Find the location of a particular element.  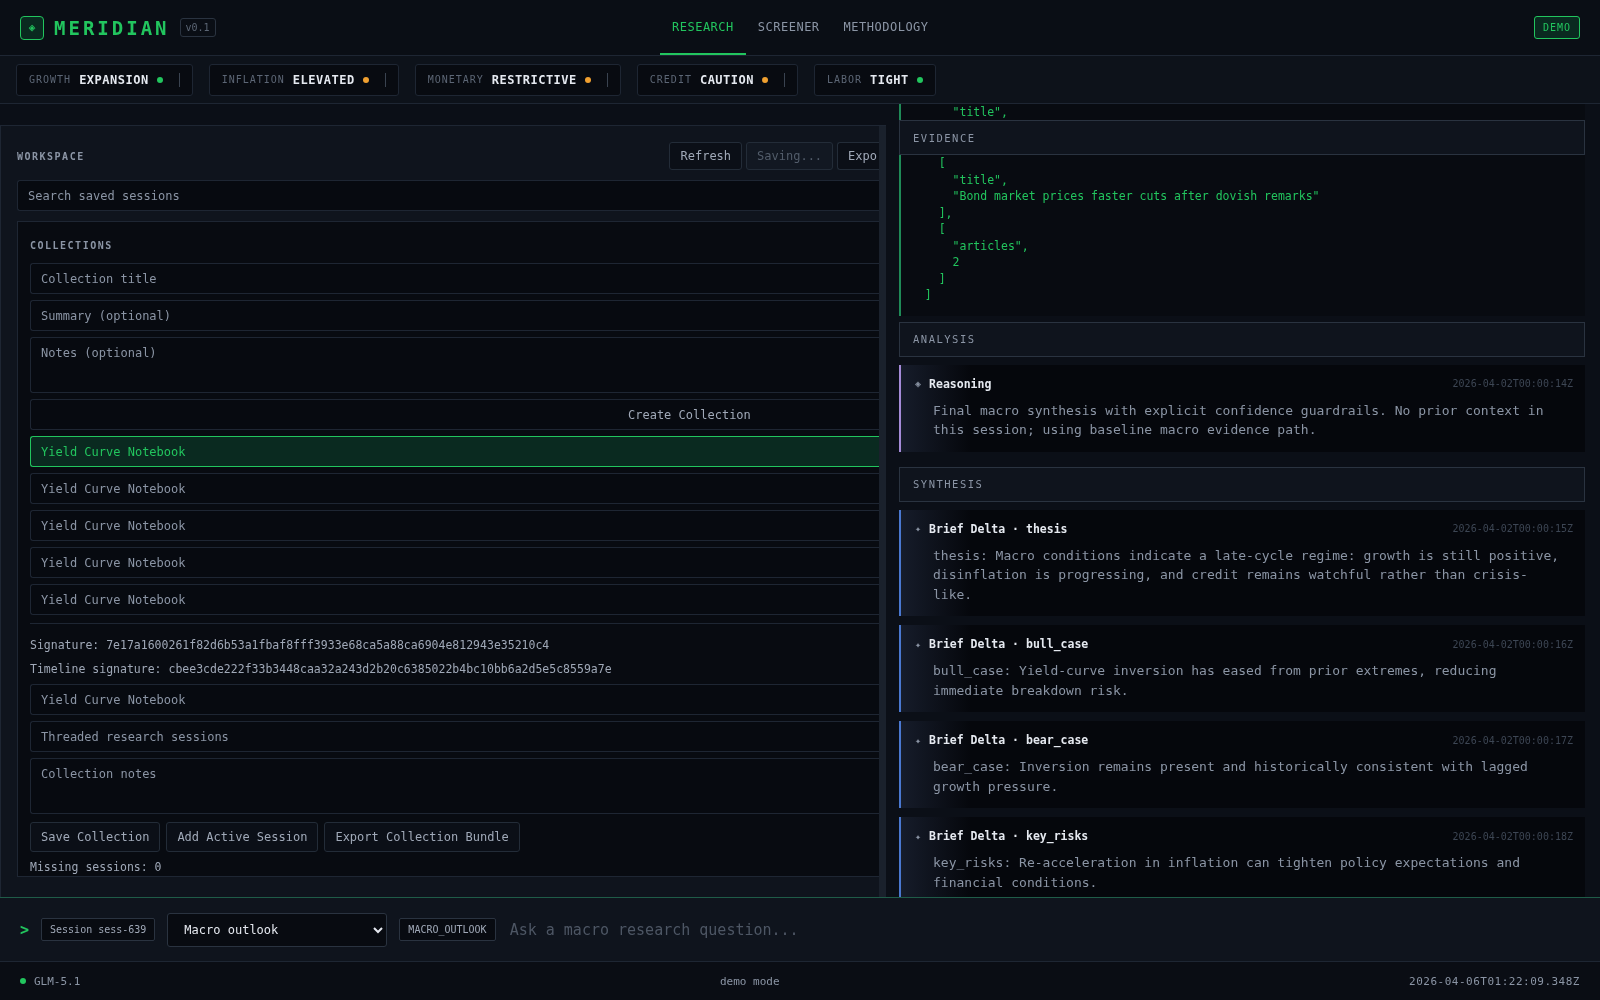

entry-icon: ◈ is located at coordinates (918, 383).